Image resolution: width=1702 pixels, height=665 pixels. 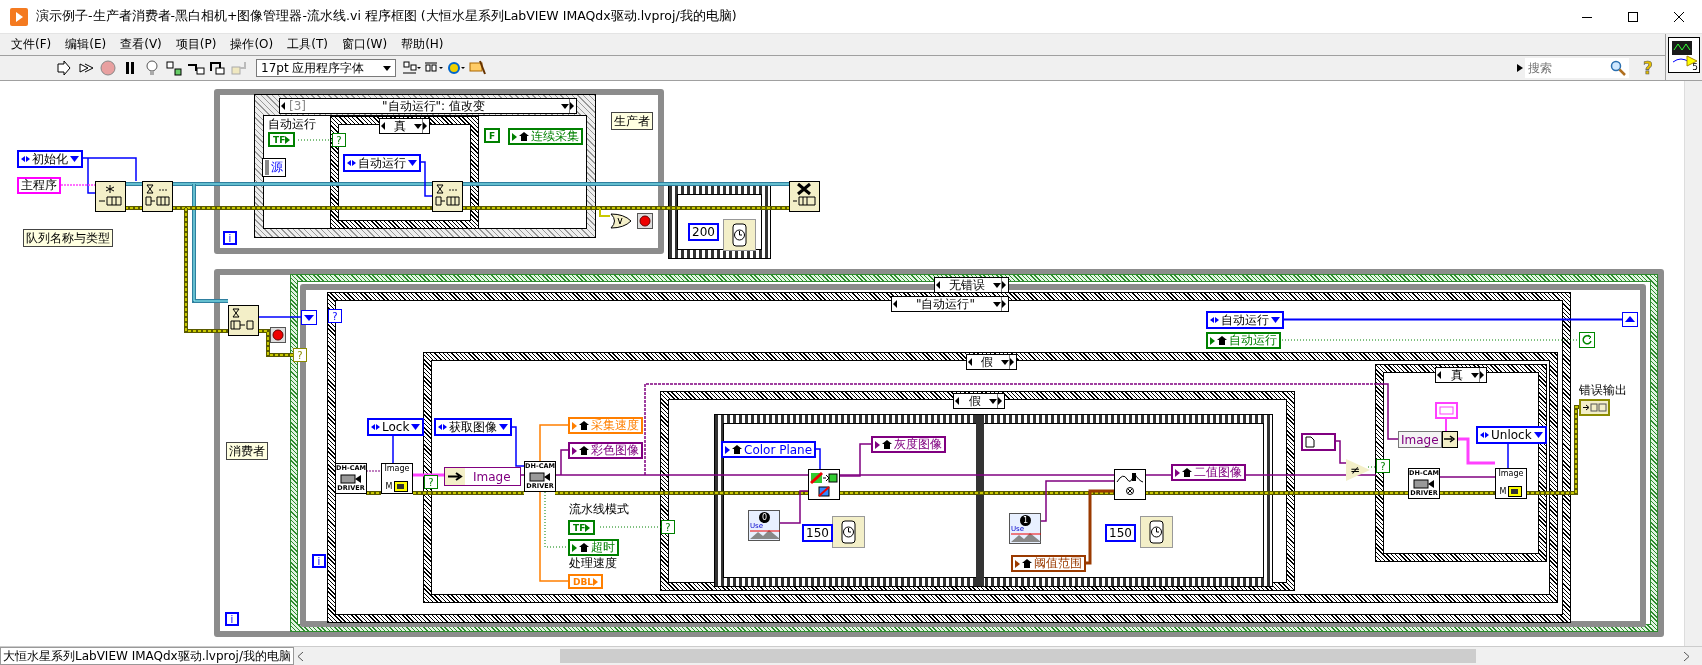 I want to click on probe-icon, so click(x=174, y=68).